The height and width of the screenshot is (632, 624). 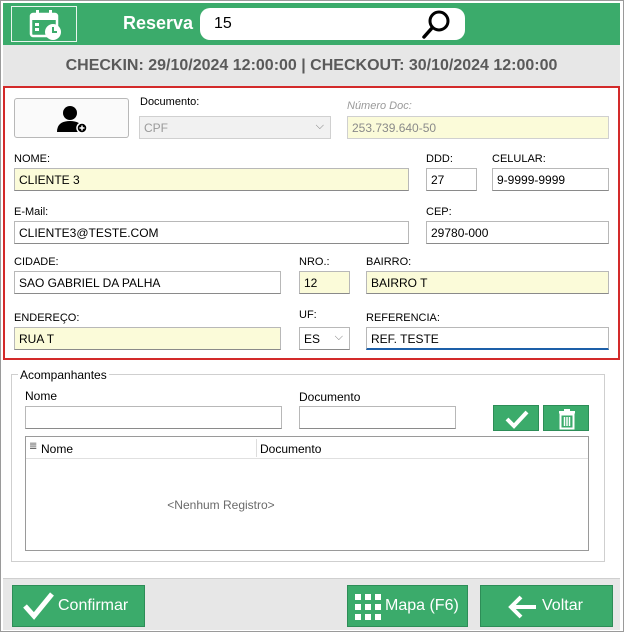 I want to click on uf-select: ES ⌵, so click(x=324, y=338).